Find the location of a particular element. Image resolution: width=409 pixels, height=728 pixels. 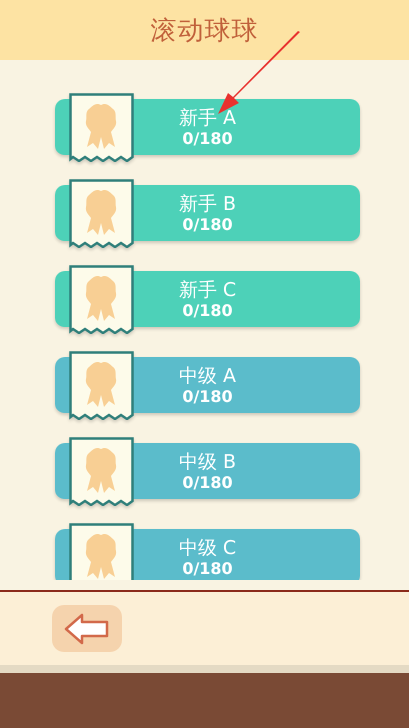

page-title: 滚动球球 is located at coordinates (204, 31).